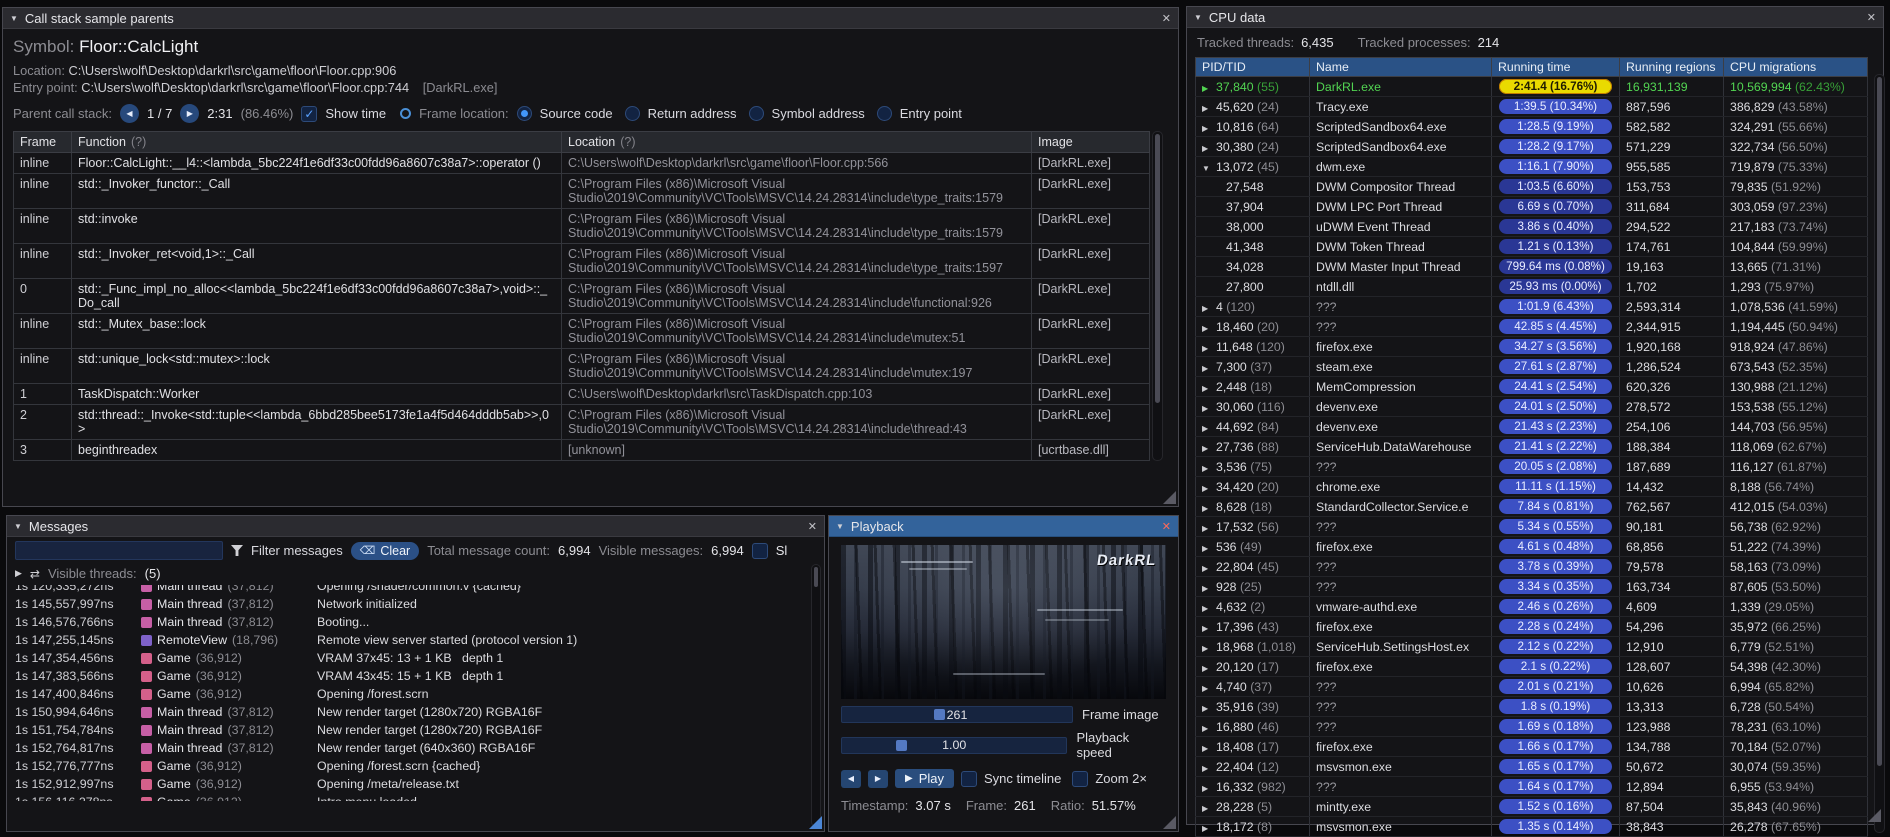 This screenshot has height=837, width=1890. I want to click on resize-grip, so click(1169, 497).